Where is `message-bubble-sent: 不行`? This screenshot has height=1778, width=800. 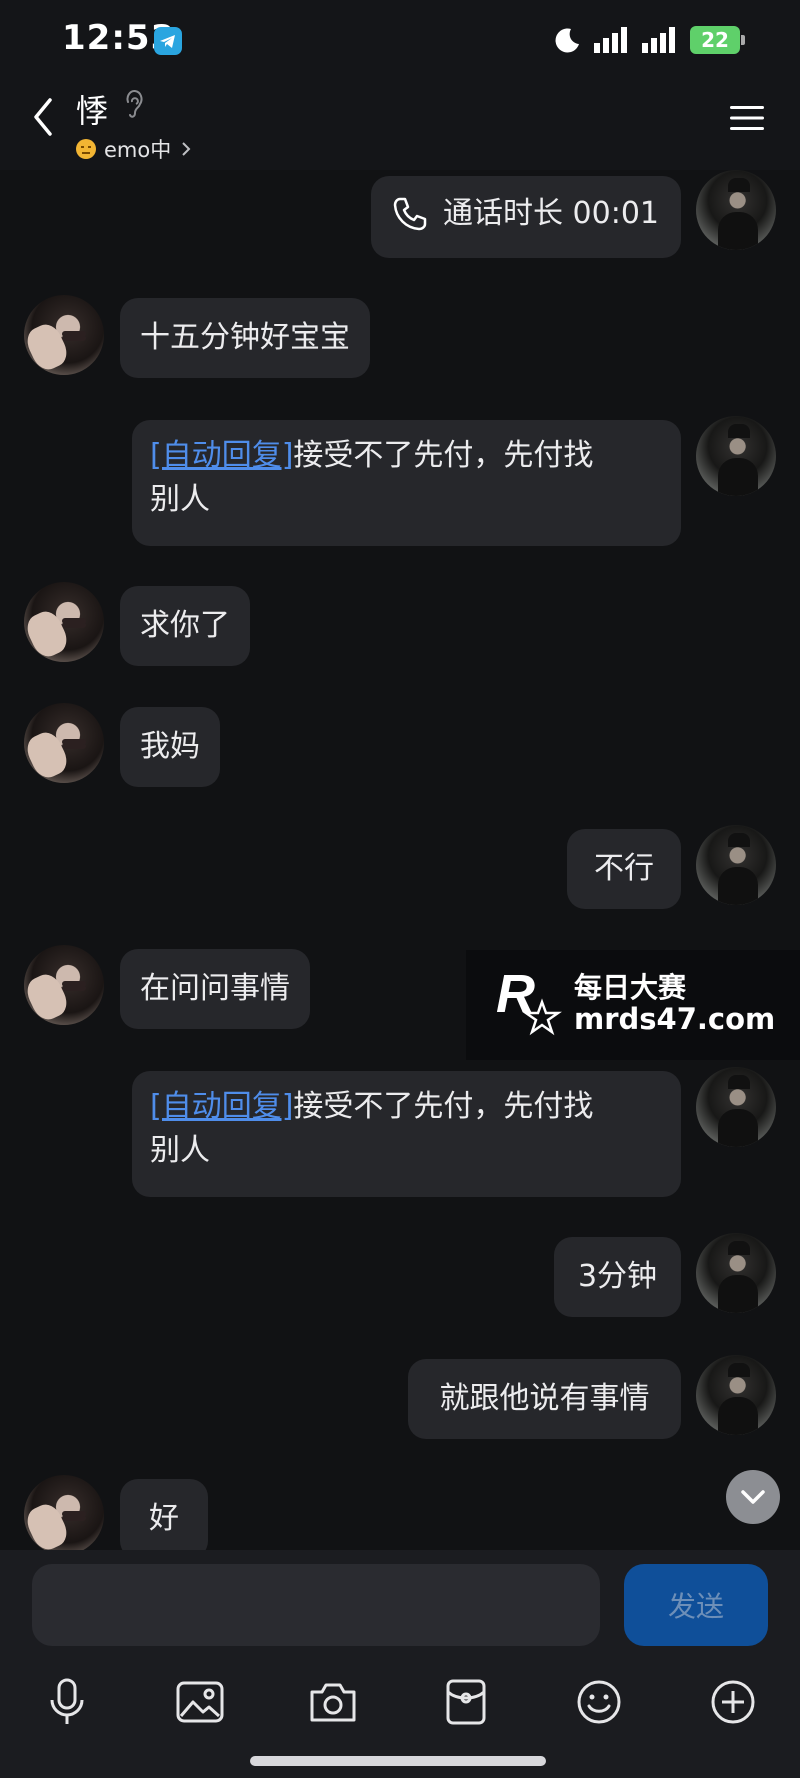
message-bubble-sent: 不行 is located at coordinates (624, 869).